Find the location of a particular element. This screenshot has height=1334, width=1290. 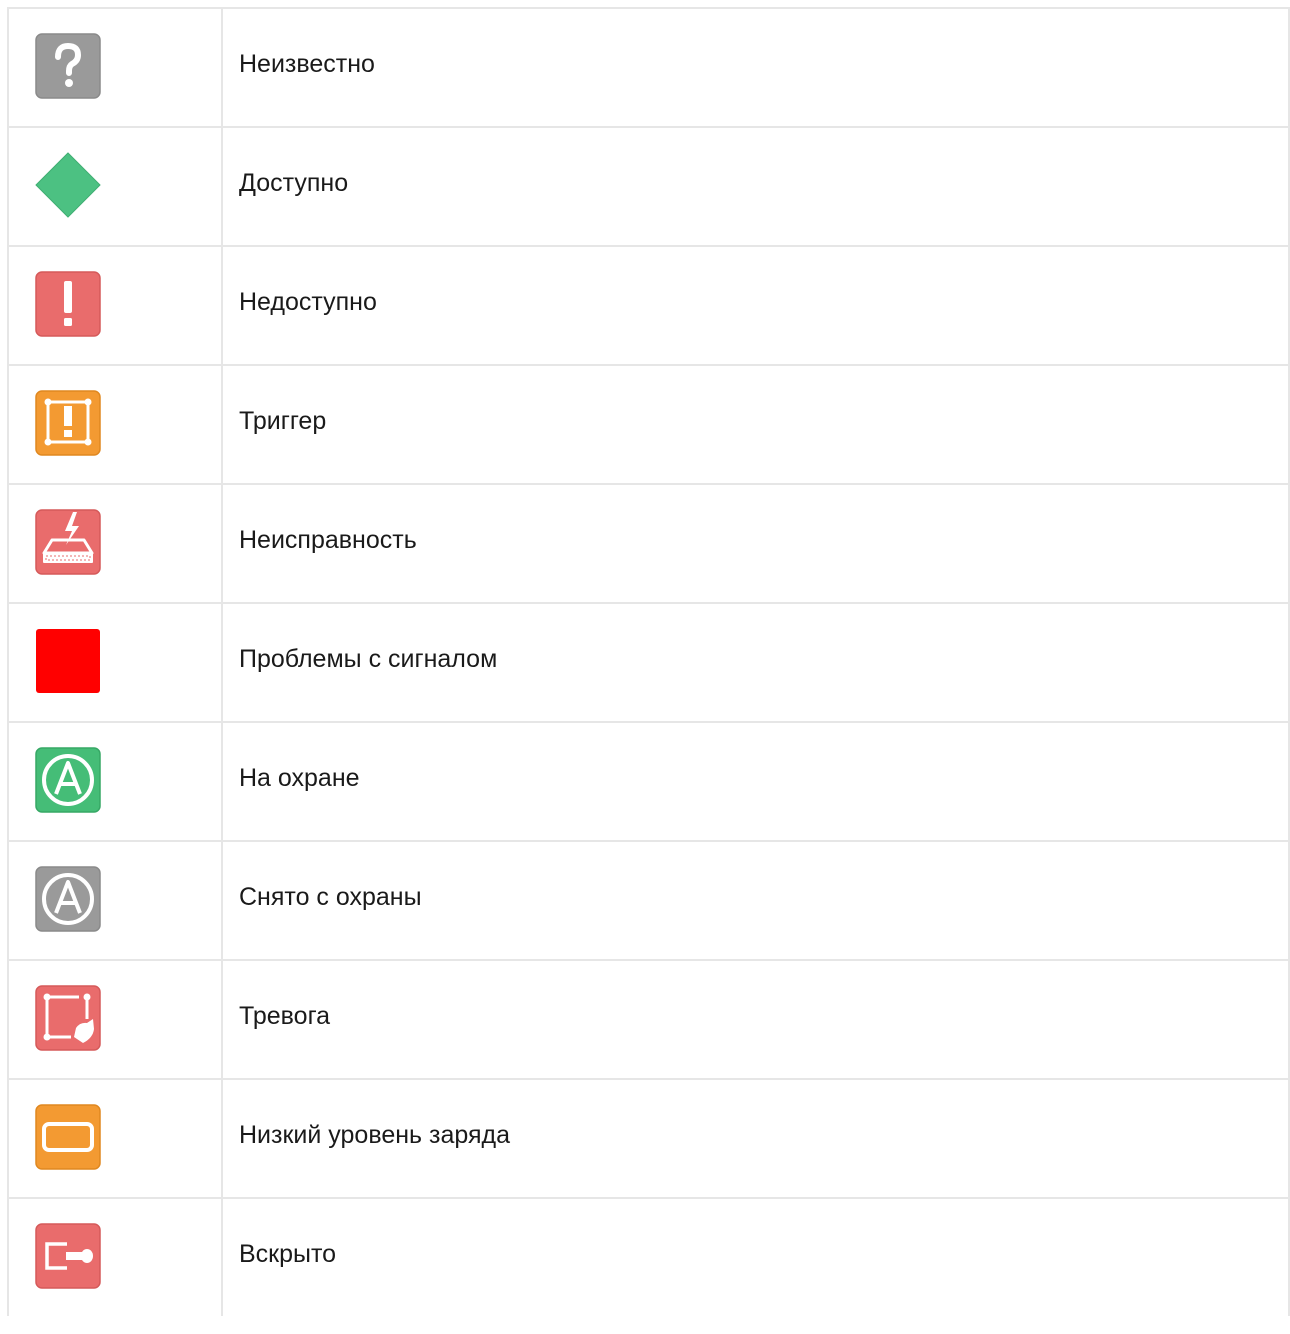

status-label: Снято с охраны is located at coordinates (330, 897).